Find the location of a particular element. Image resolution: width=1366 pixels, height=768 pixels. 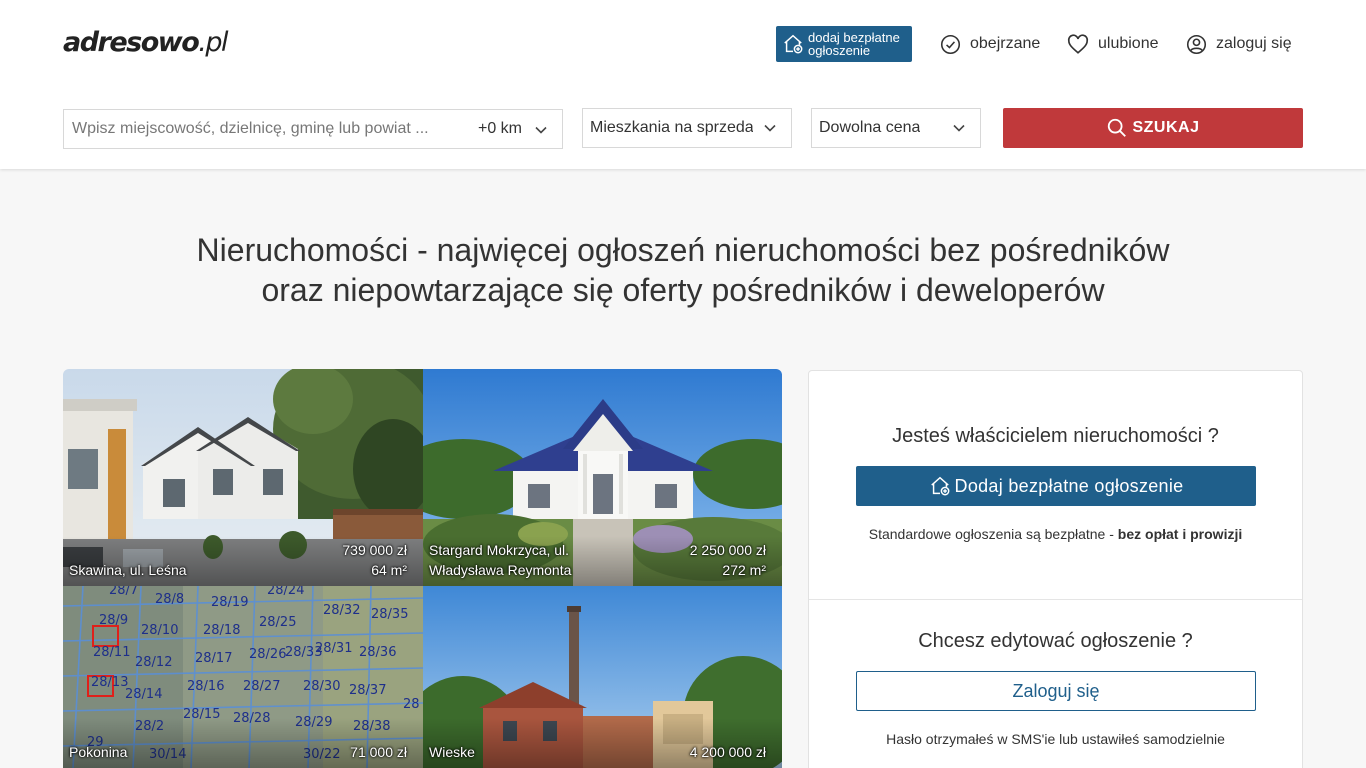

search-button-label: SZUKAJ is located at coordinates (1166, 127).